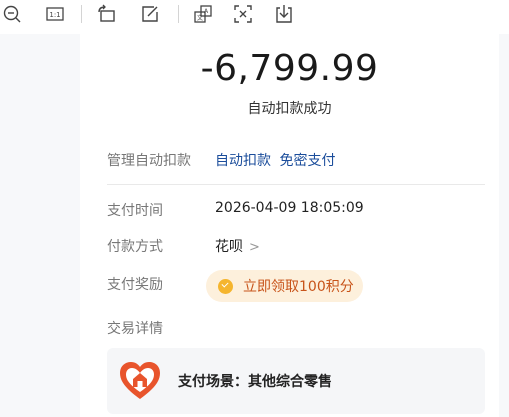  What do you see at coordinates (243, 161) in the screenshot?
I see `autopay-link: 自动扣款` at bounding box center [243, 161].